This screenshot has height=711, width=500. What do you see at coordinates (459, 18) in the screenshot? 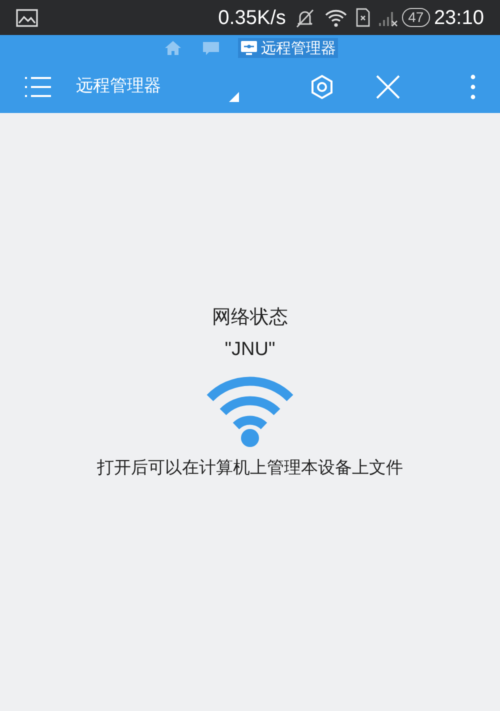
I see `clock-time: 23:10` at bounding box center [459, 18].